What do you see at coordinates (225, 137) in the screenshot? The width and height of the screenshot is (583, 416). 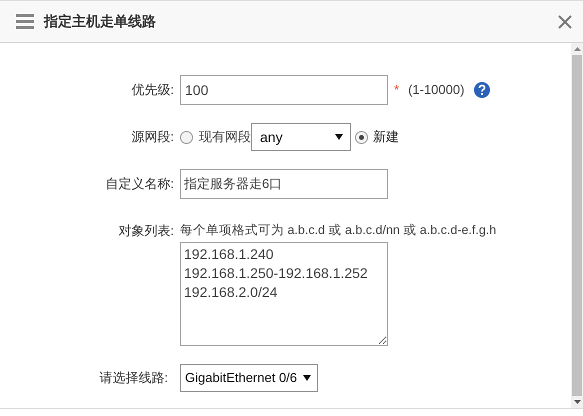 I see `radio-label: 现有网段` at bounding box center [225, 137].